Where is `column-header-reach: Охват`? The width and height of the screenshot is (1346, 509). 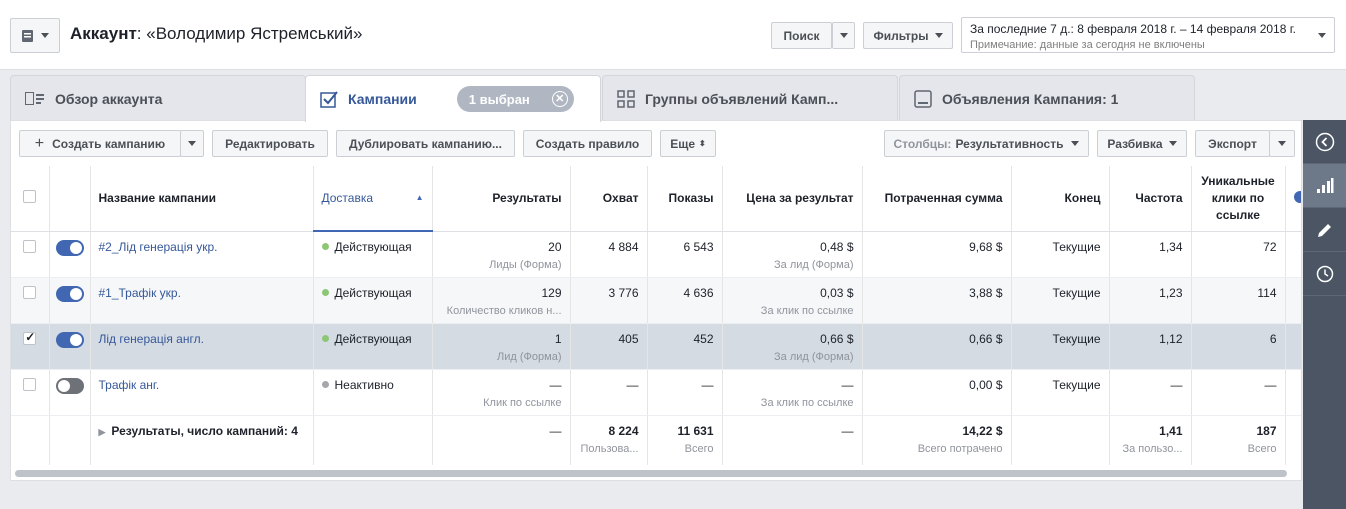 column-header-reach: Охват is located at coordinates (609, 199).